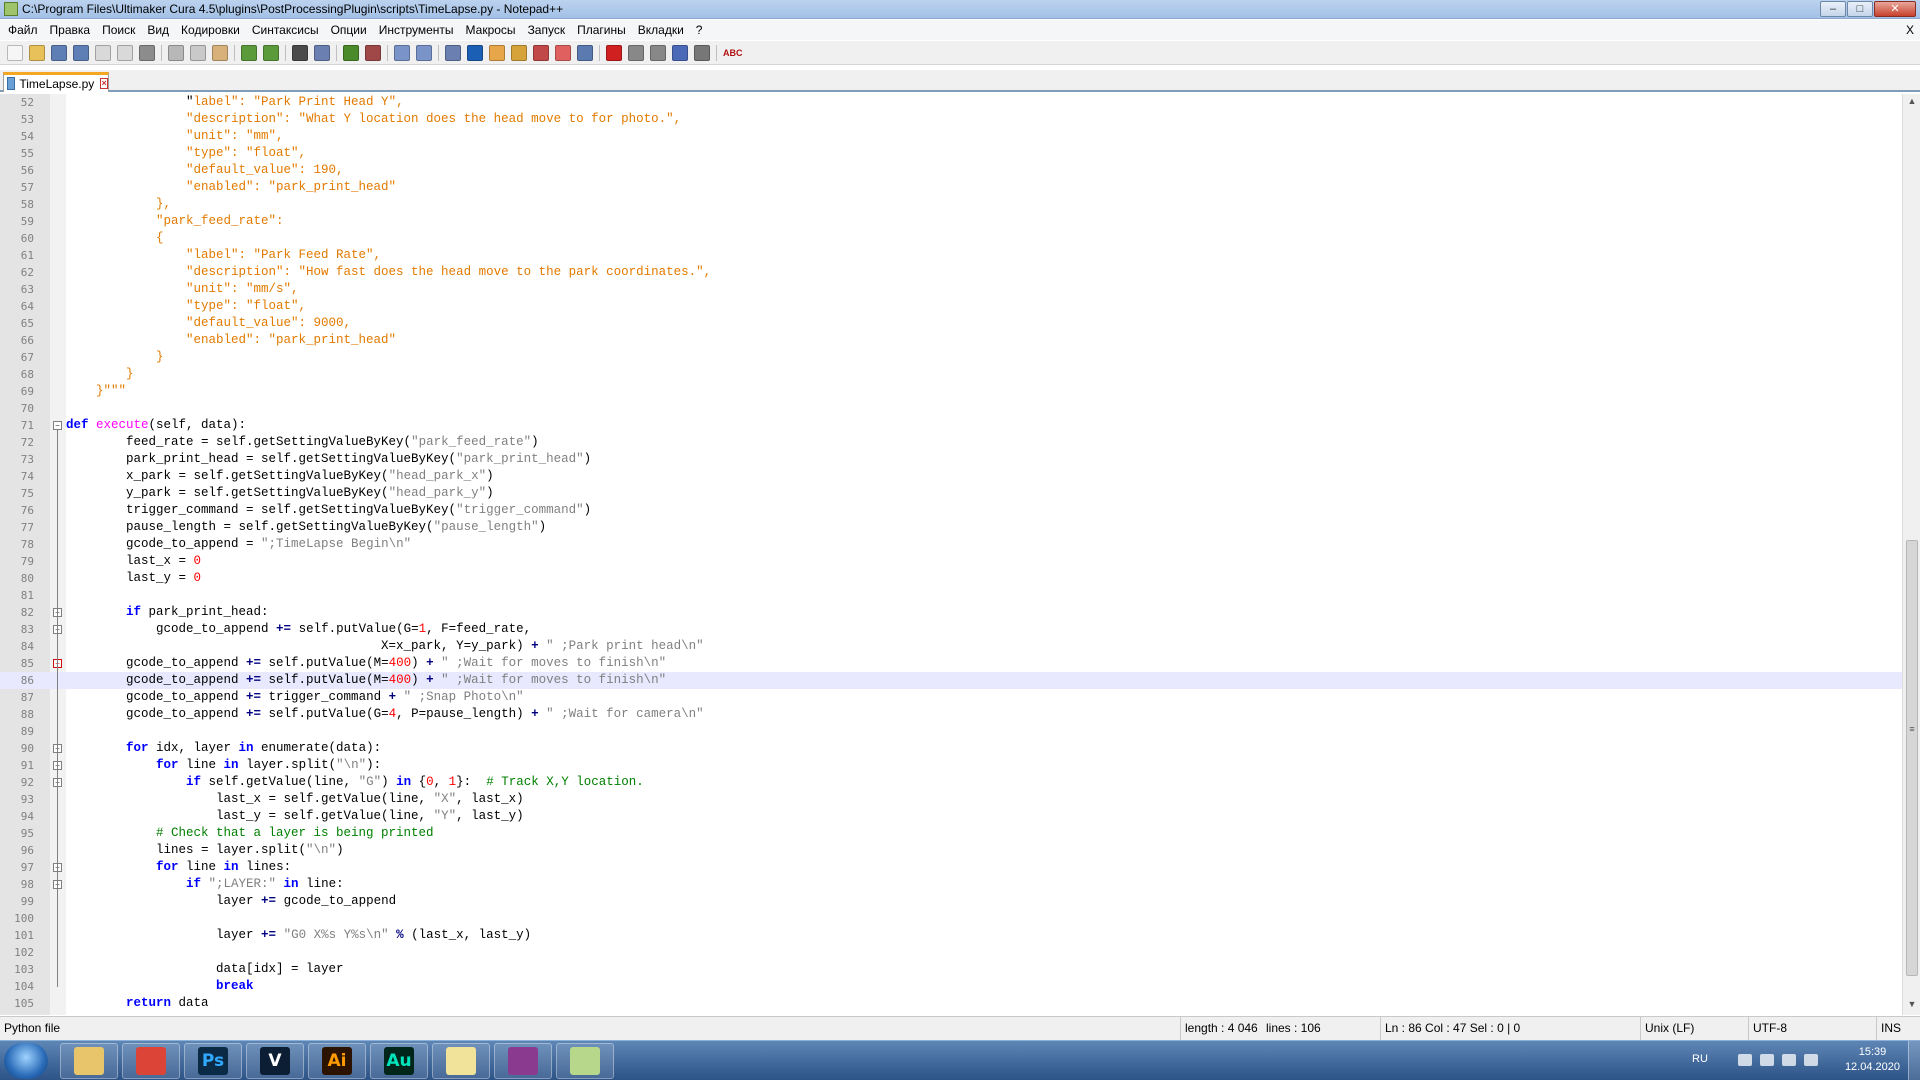  Describe the element at coordinates (523, 1061) in the screenshot. I see `taskbar-winrar-button` at that location.